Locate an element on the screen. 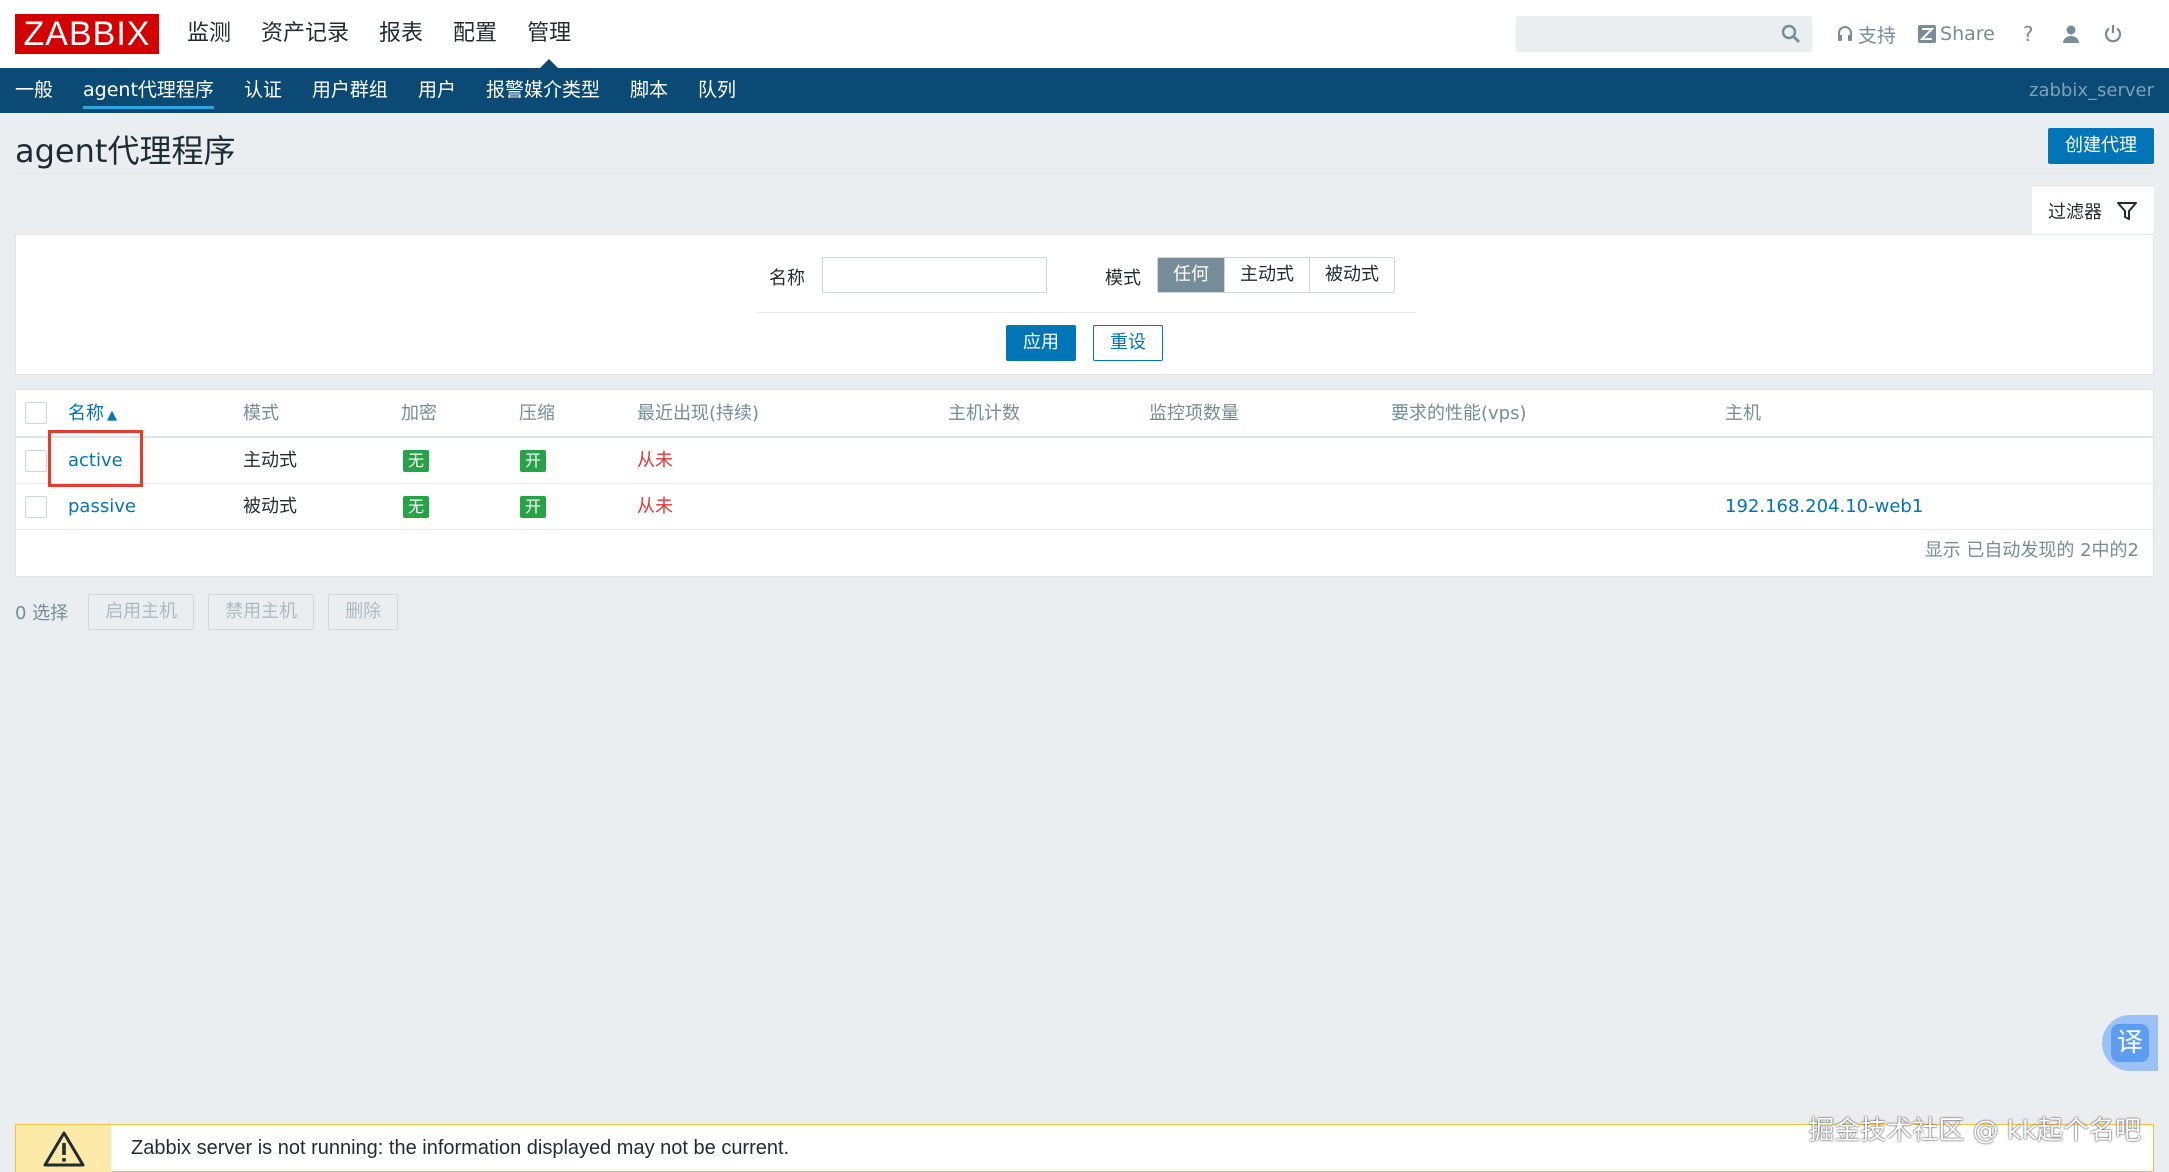 The width and height of the screenshot is (2169, 1172). menu-administration: 管理 is located at coordinates (549, 34).